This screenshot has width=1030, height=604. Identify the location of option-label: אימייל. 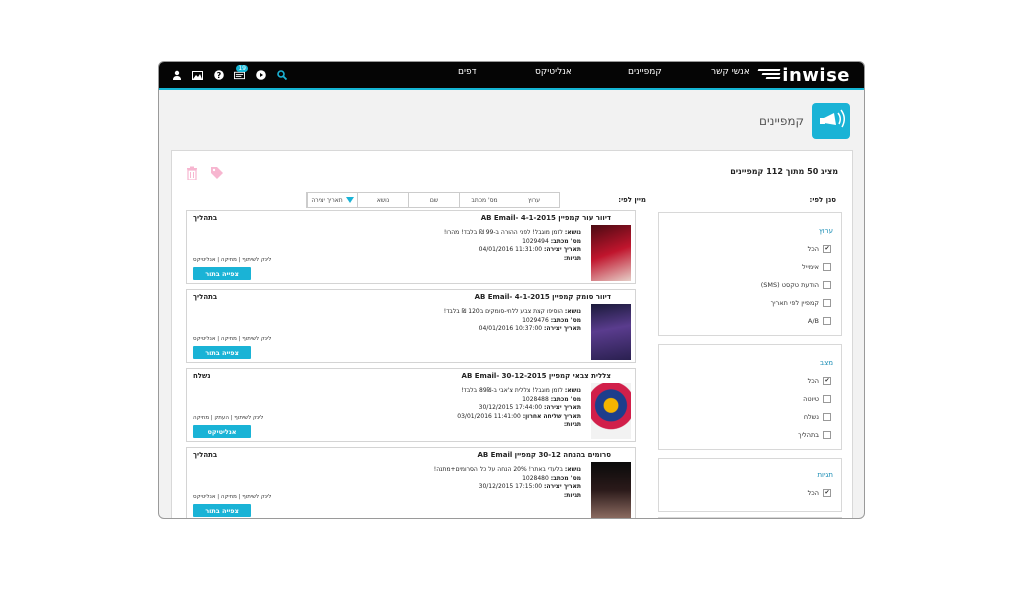
(810, 267).